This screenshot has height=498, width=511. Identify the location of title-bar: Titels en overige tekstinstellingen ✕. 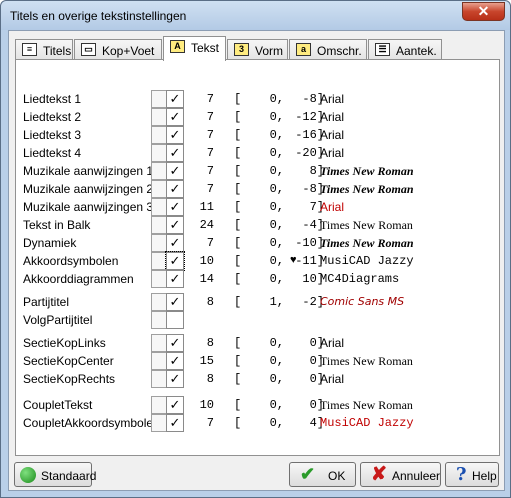
(255, 15).